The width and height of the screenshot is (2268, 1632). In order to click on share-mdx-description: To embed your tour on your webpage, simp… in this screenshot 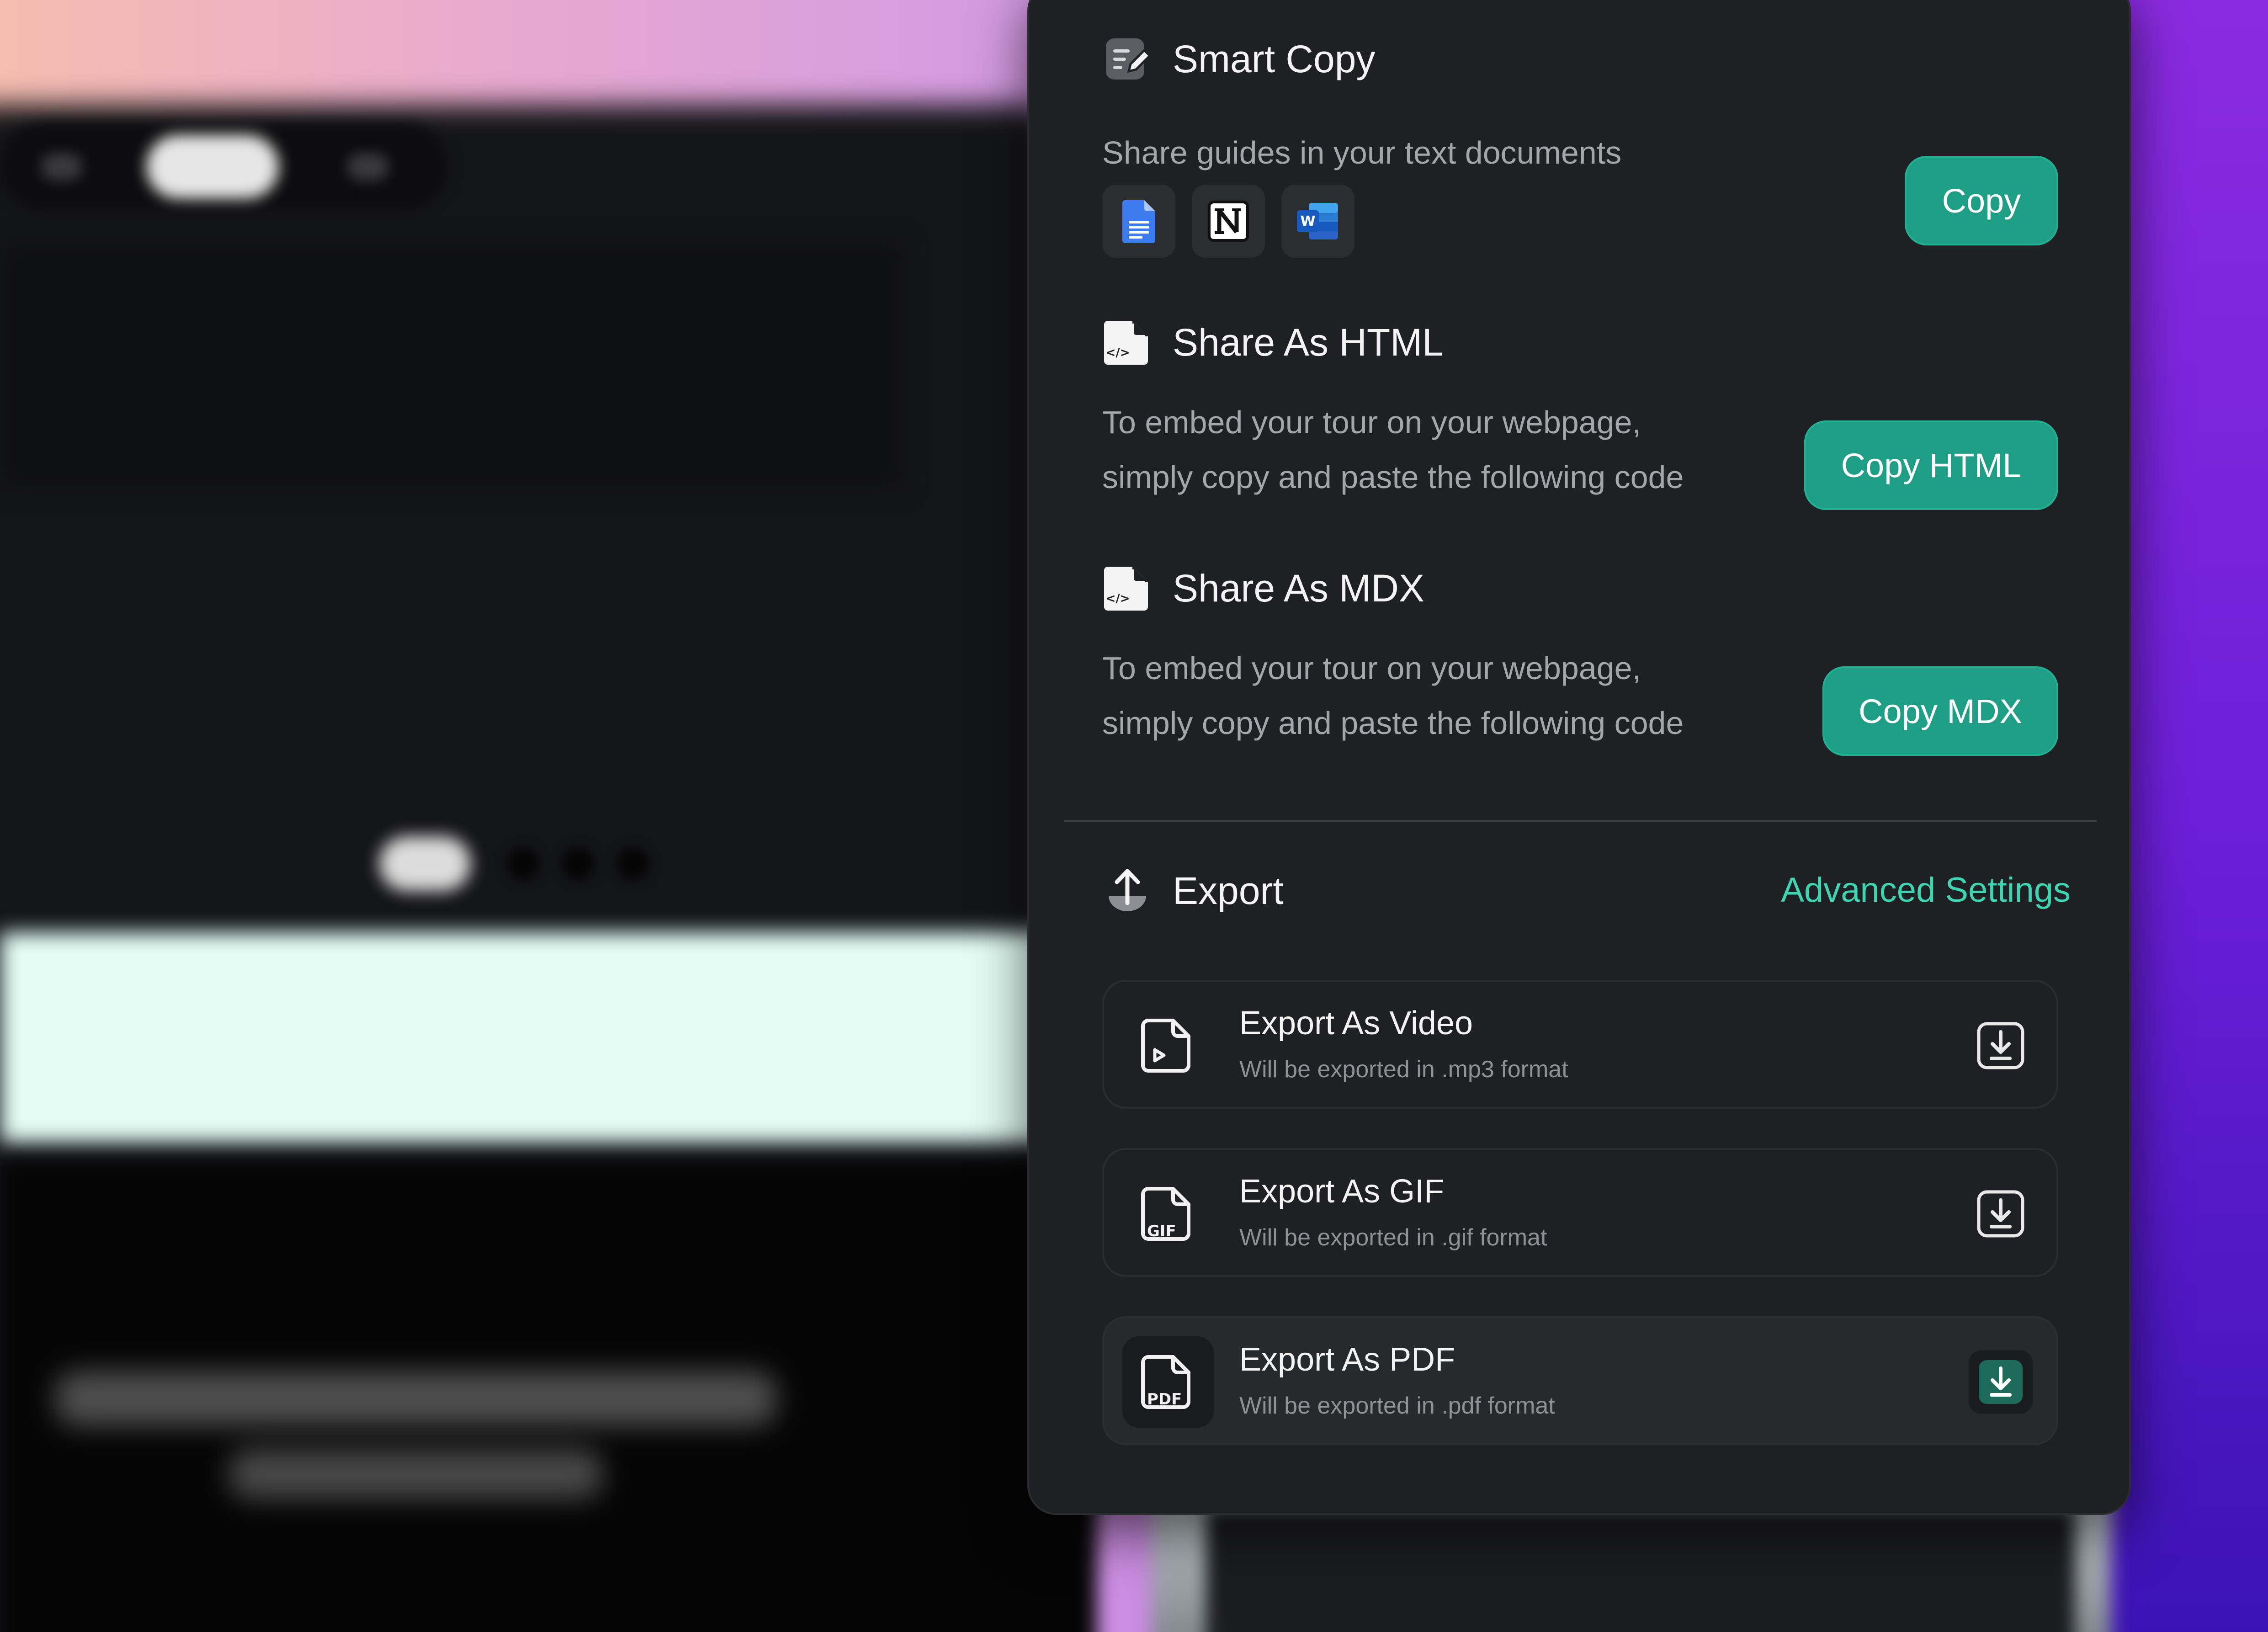, I will do `click(1393, 695)`.